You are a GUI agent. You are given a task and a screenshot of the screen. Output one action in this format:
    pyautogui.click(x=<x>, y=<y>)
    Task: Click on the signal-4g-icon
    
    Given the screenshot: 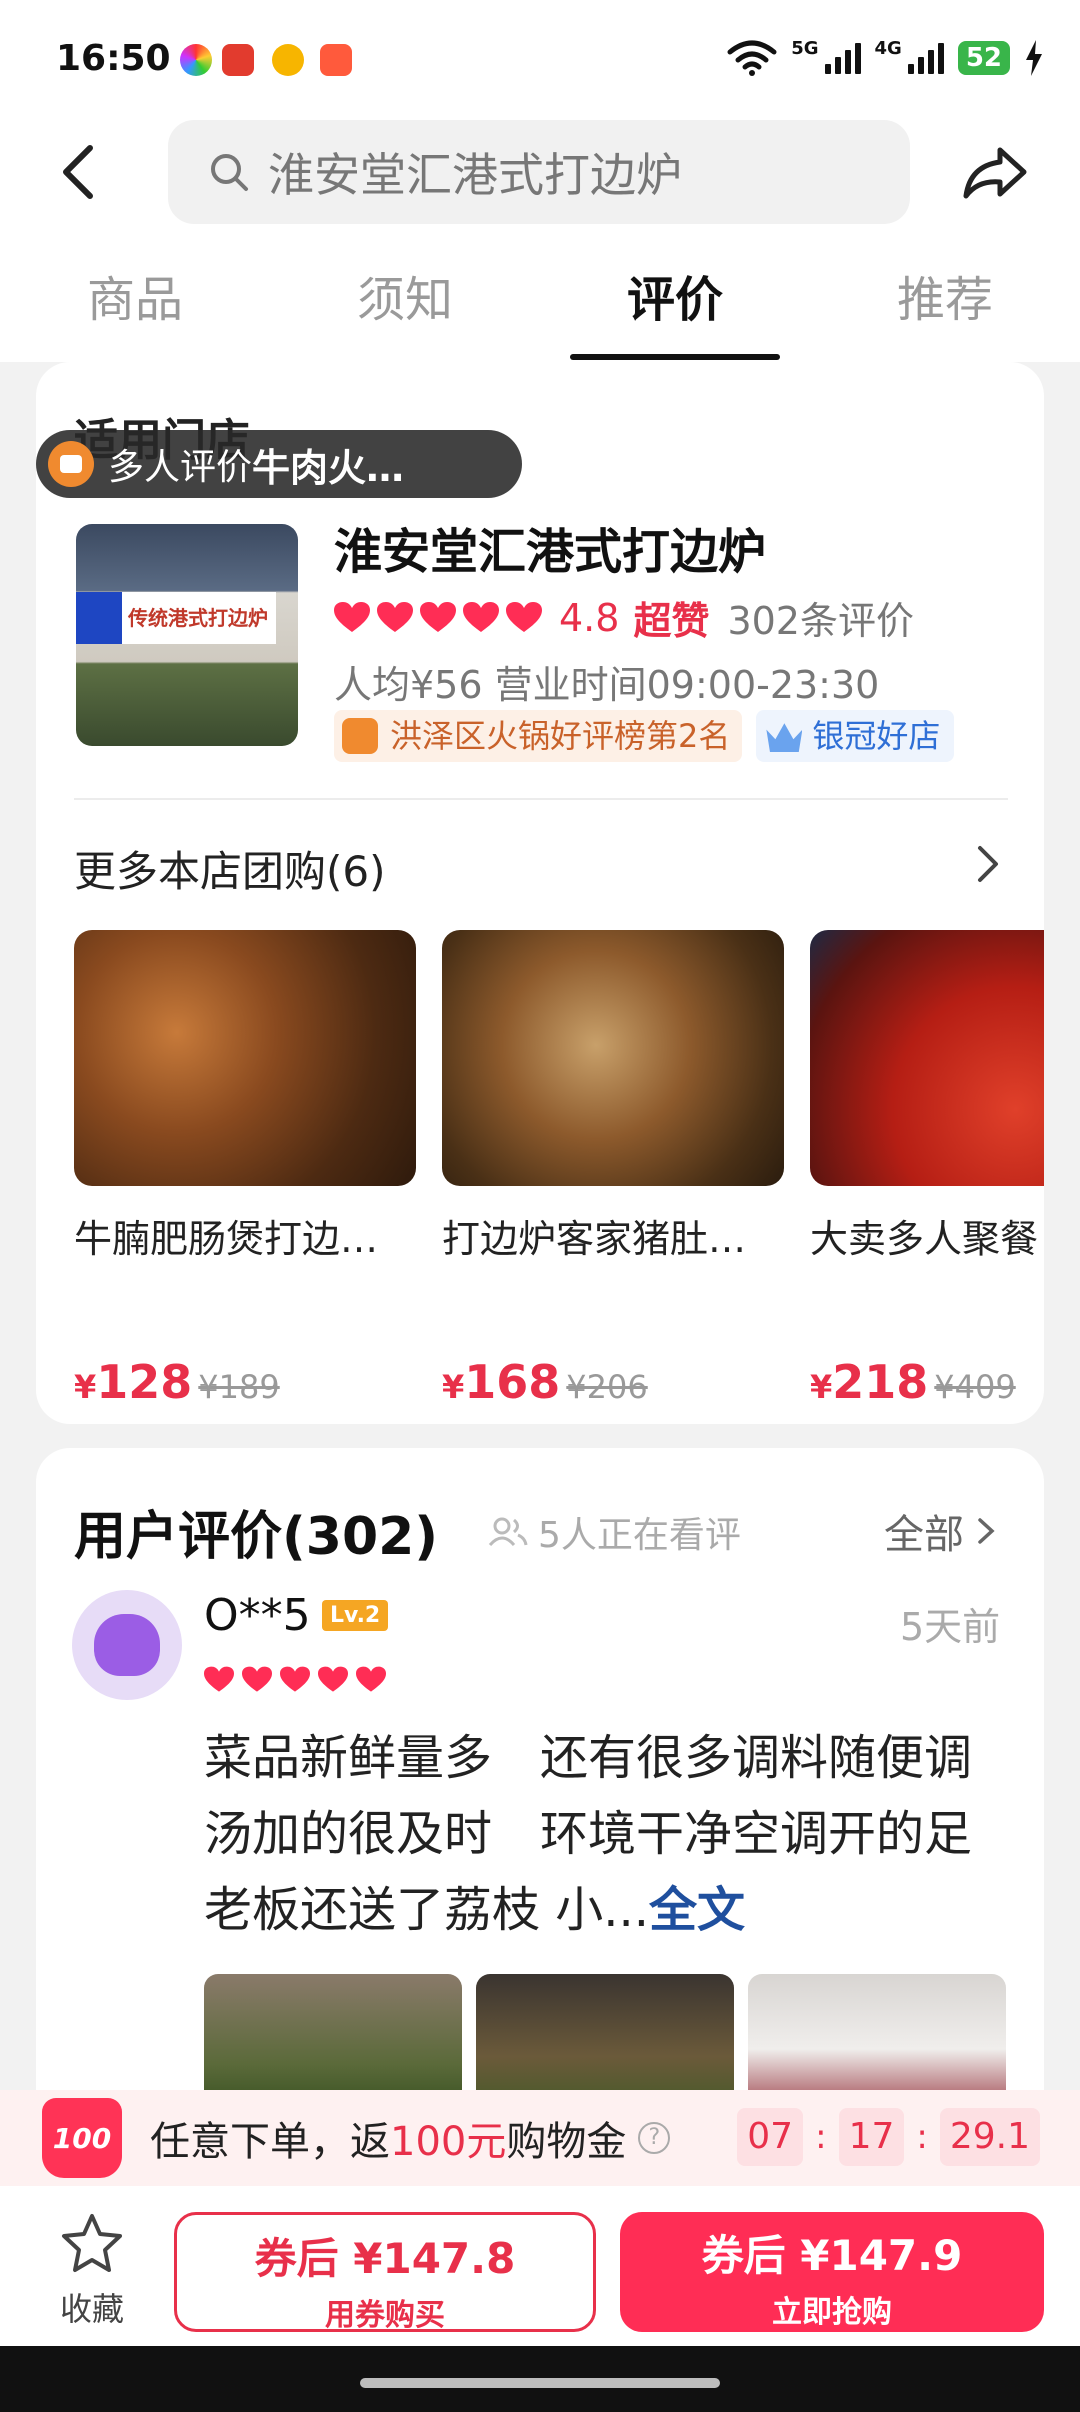 What is the action you would take?
    pyautogui.click(x=925, y=58)
    